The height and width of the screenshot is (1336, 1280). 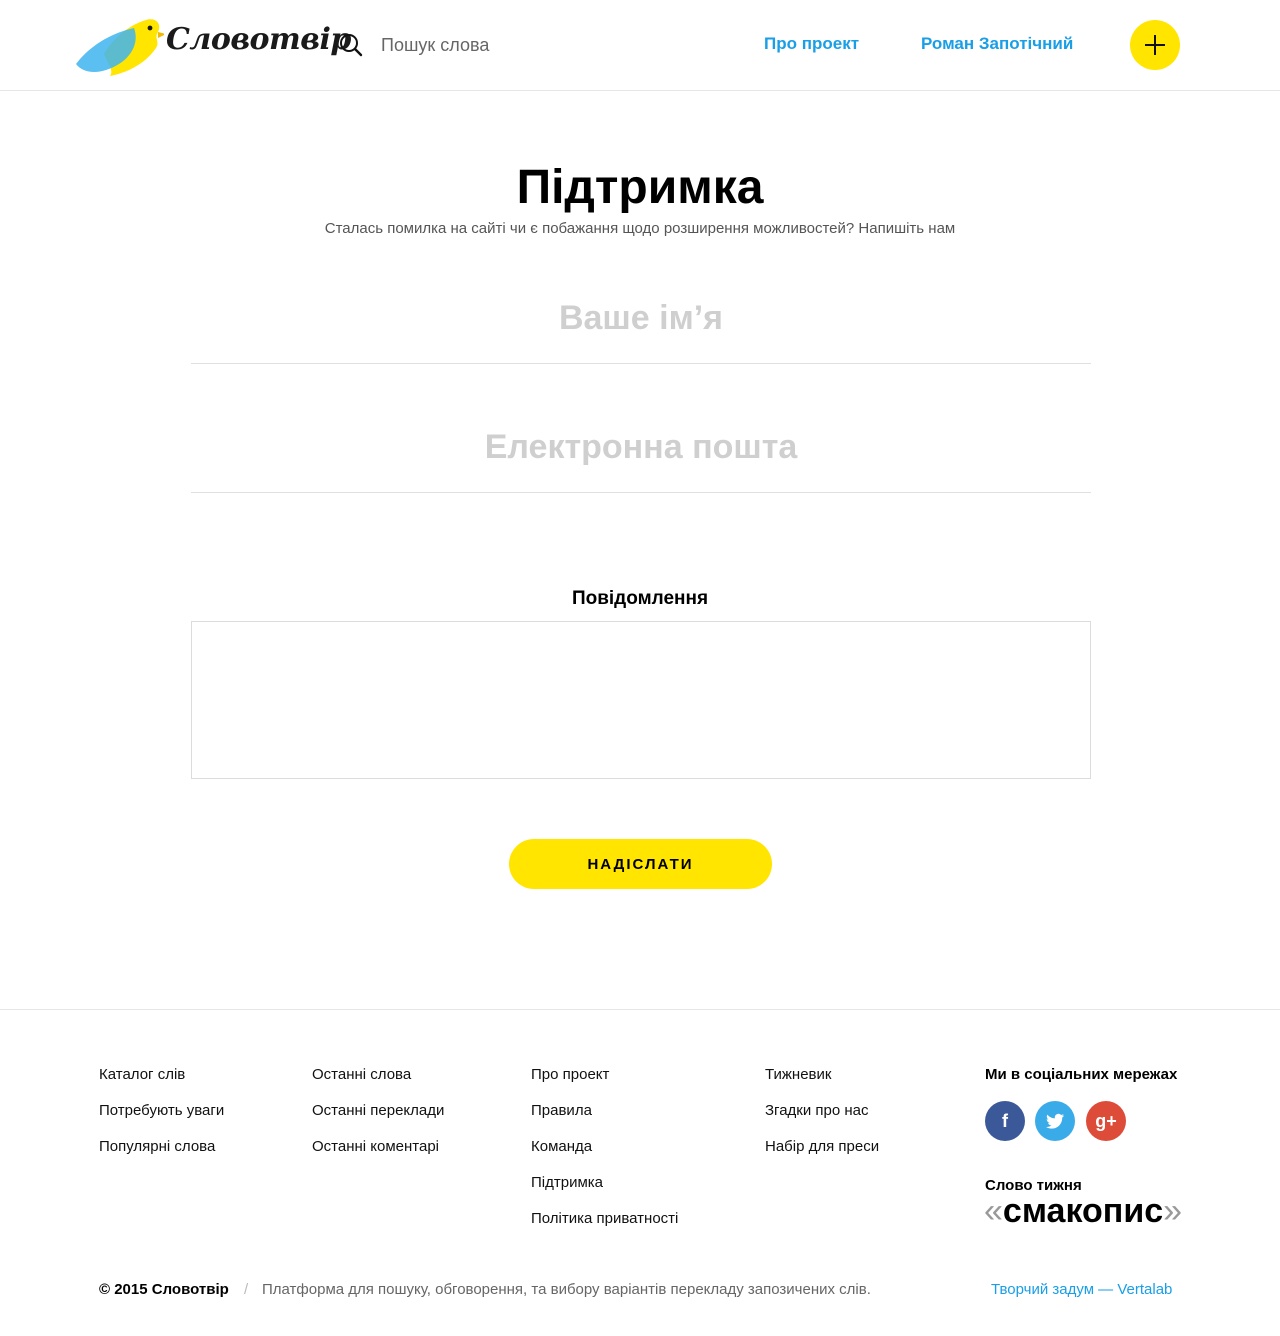 I want to click on footer-link-about: Про проект, so click(x=570, y=1074).